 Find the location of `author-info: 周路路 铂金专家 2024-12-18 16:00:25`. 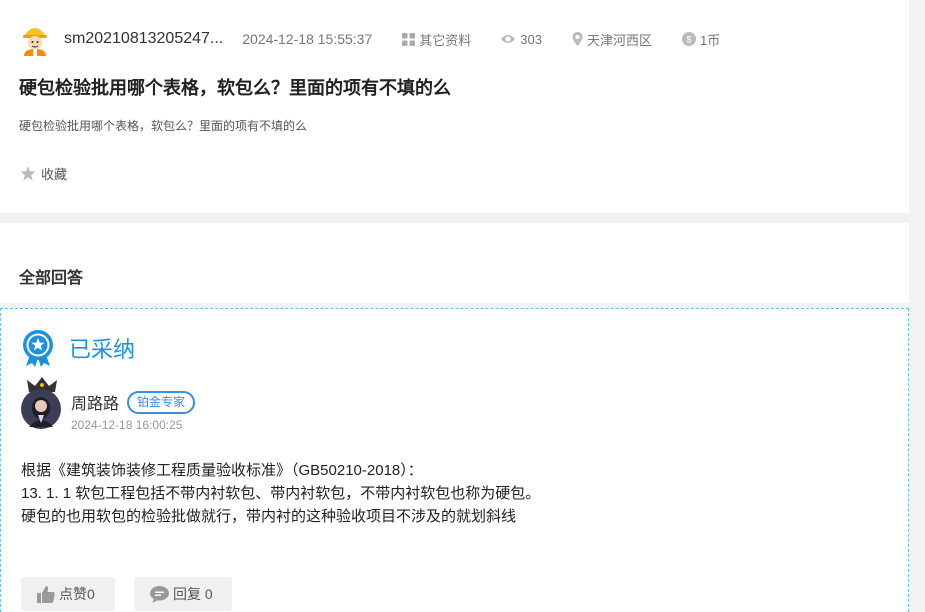

author-info: 周路路 铂金专家 2024-12-18 16:00:25 is located at coordinates (133, 404).